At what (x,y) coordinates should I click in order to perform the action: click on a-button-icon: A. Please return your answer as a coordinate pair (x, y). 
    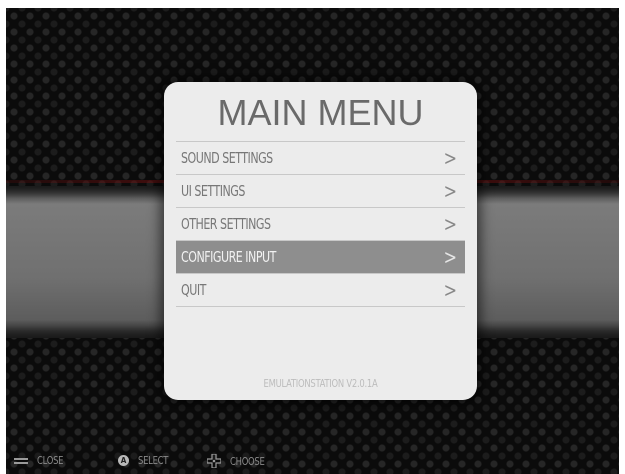
    Looking at the image, I should click on (123, 460).